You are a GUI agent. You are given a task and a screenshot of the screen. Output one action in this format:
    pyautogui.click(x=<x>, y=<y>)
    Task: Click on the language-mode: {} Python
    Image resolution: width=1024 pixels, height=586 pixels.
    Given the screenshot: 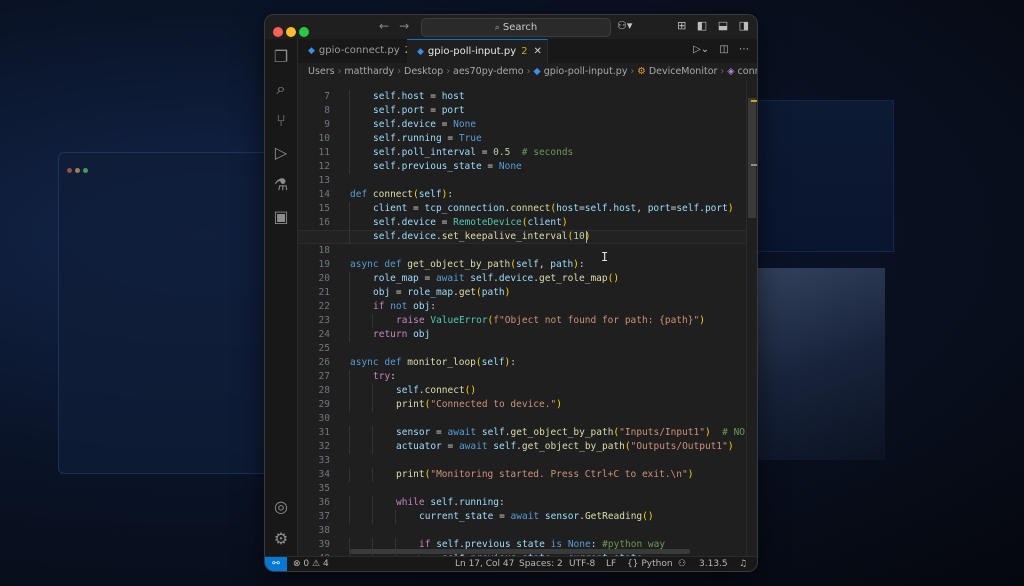 What is the action you would take?
    pyautogui.click(x=650, y=564)
    